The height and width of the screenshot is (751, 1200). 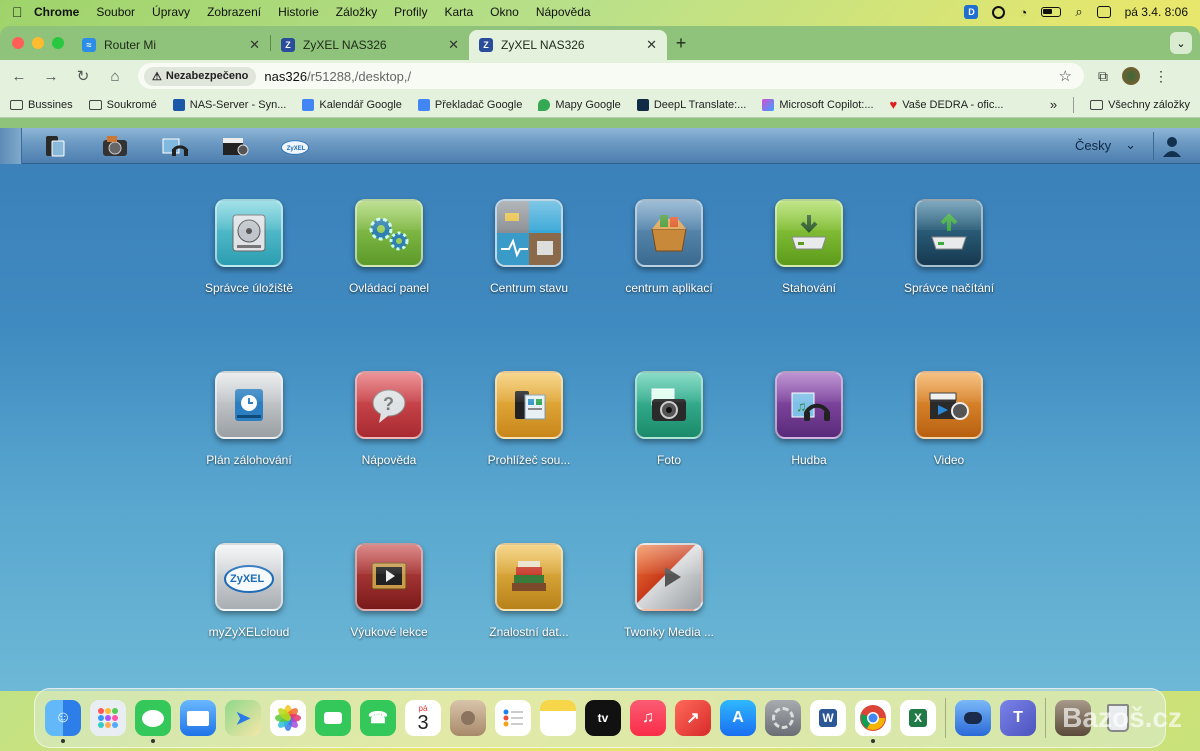 I want to click on battery-icon, so click(x=1051, y=12).